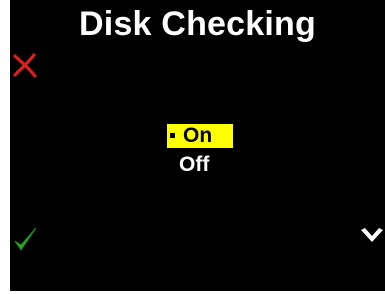 The width and height of the screenshot is (385, 294). I want to click on option-list: On Off, so click(201, 150).